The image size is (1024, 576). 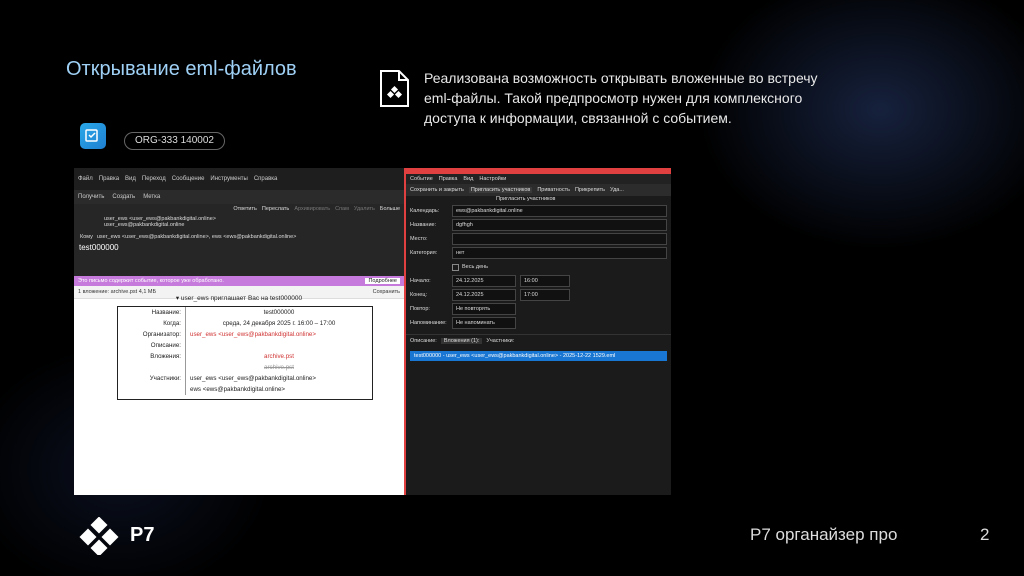 I want to click on compose-button: Создать, so click(x=123, y=197).